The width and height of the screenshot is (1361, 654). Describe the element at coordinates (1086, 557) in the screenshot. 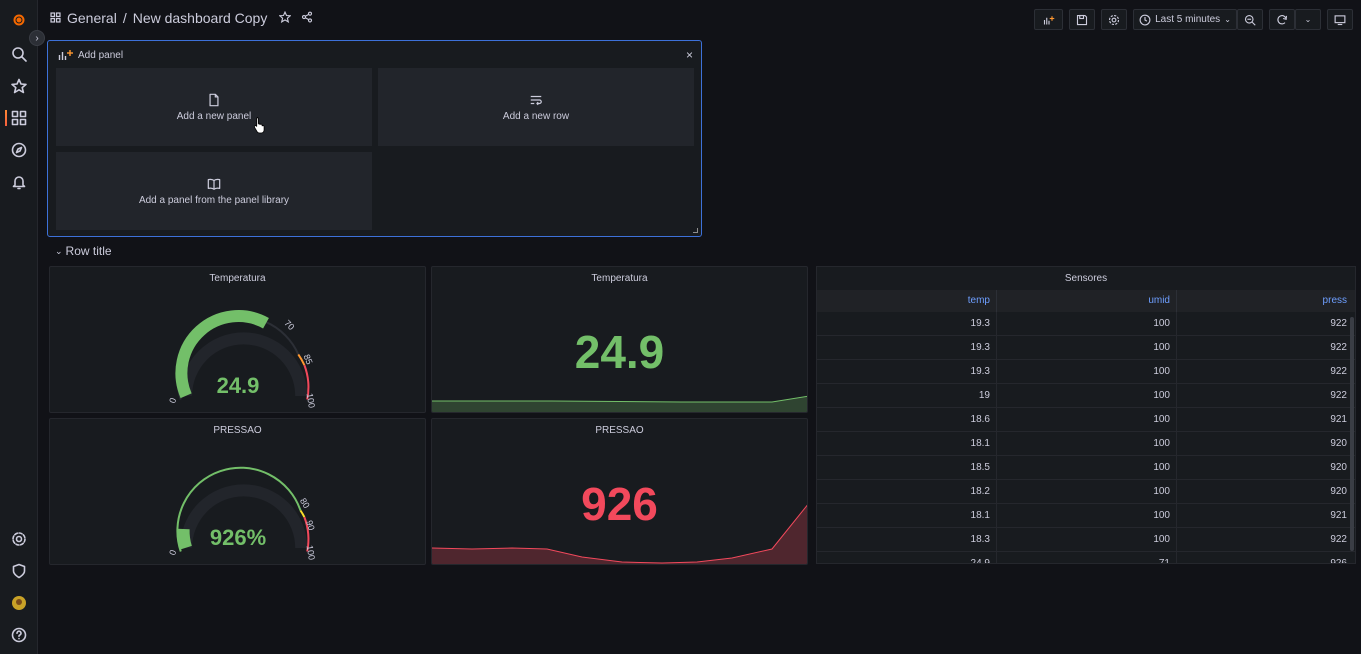

I see `table-row: 24.9 71 926` at that location.